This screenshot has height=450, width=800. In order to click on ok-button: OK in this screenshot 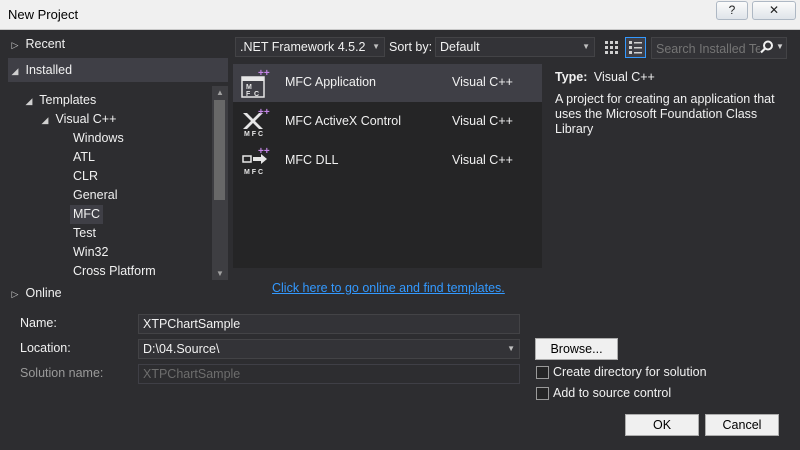, I will do `click(662, 425)`.